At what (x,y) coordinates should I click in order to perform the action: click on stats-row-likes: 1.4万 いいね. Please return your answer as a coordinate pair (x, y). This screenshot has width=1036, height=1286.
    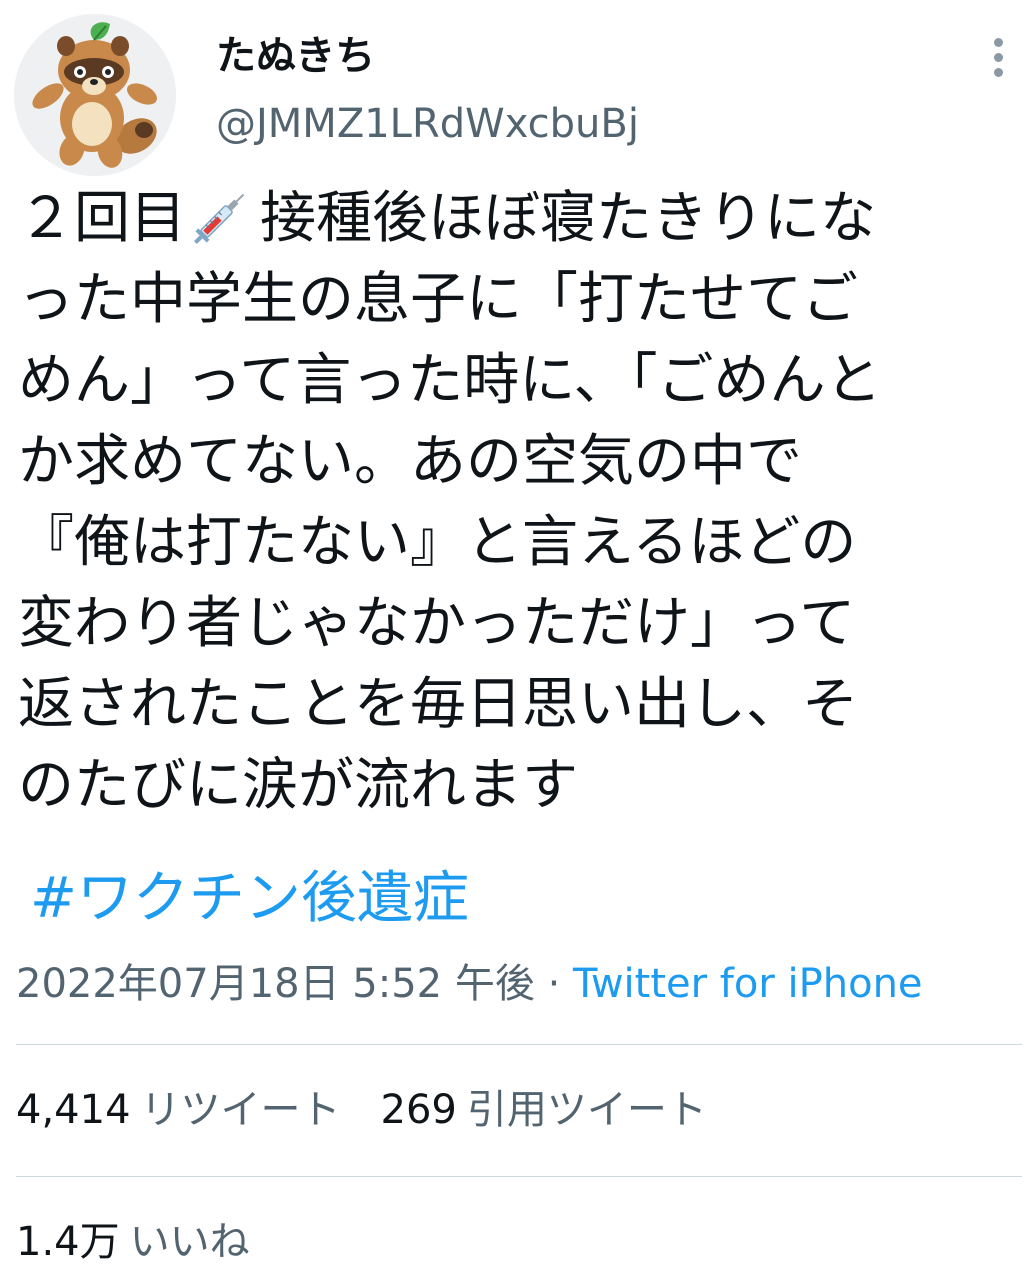
    Looking at the image, I should click on (133, 1242).